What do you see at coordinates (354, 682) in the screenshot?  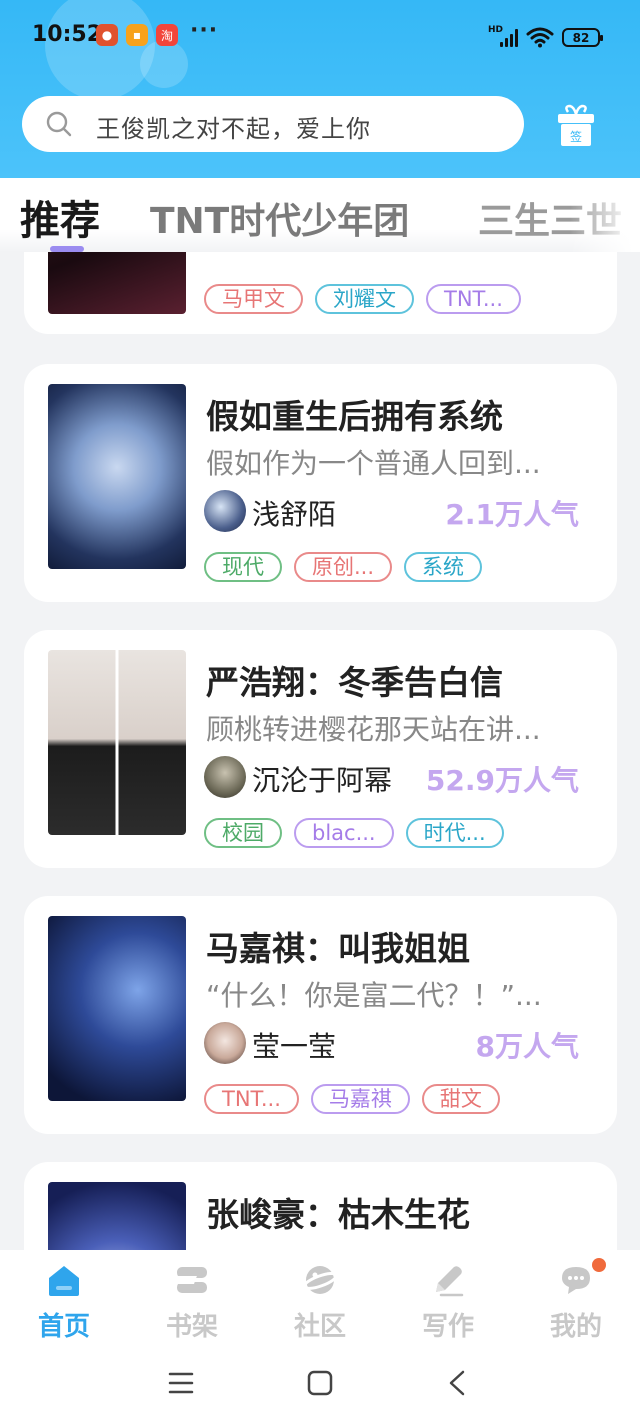 I see `book-title: 严浩翔：冬季告白信` at bounding box center [354, 682].